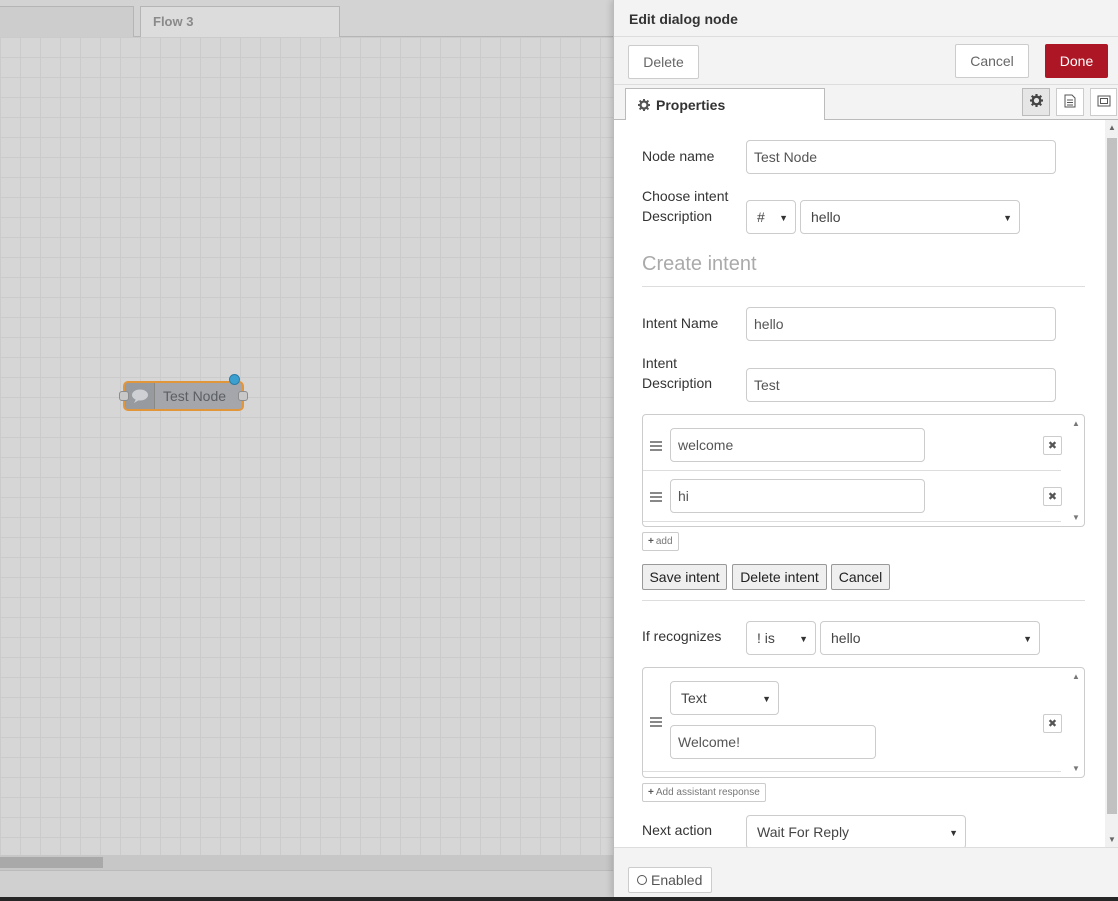  What do you see at coordinates (797, 445) in the screenshot?
I see `example-input: welcome` at bounding box center [797, 445].